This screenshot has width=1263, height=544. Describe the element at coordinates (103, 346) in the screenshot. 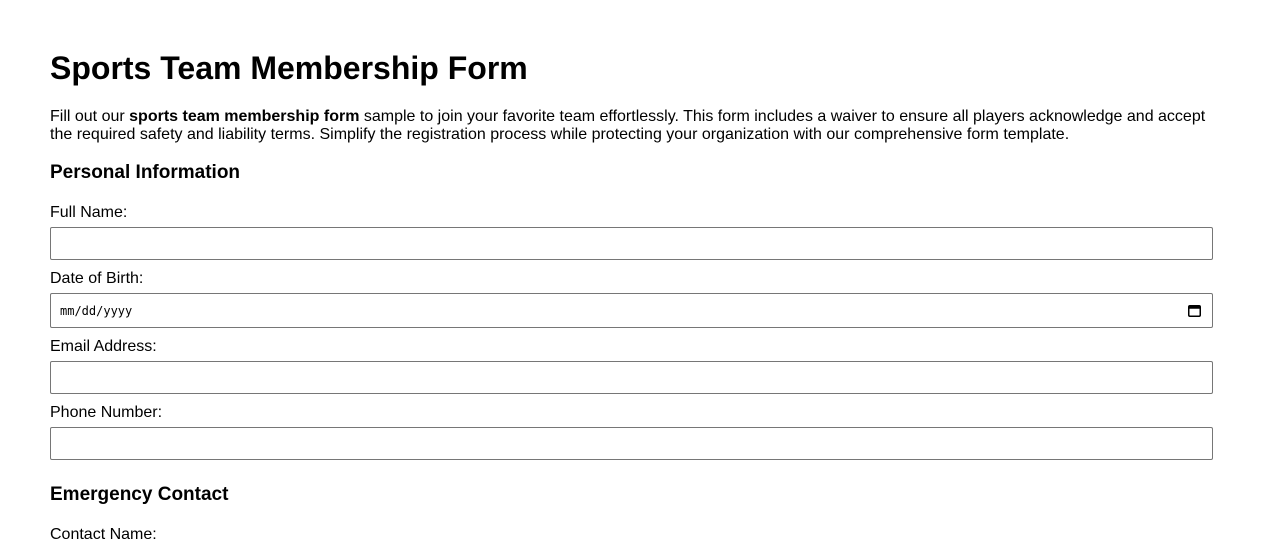

I see `email-label: Email Address:` at that location.